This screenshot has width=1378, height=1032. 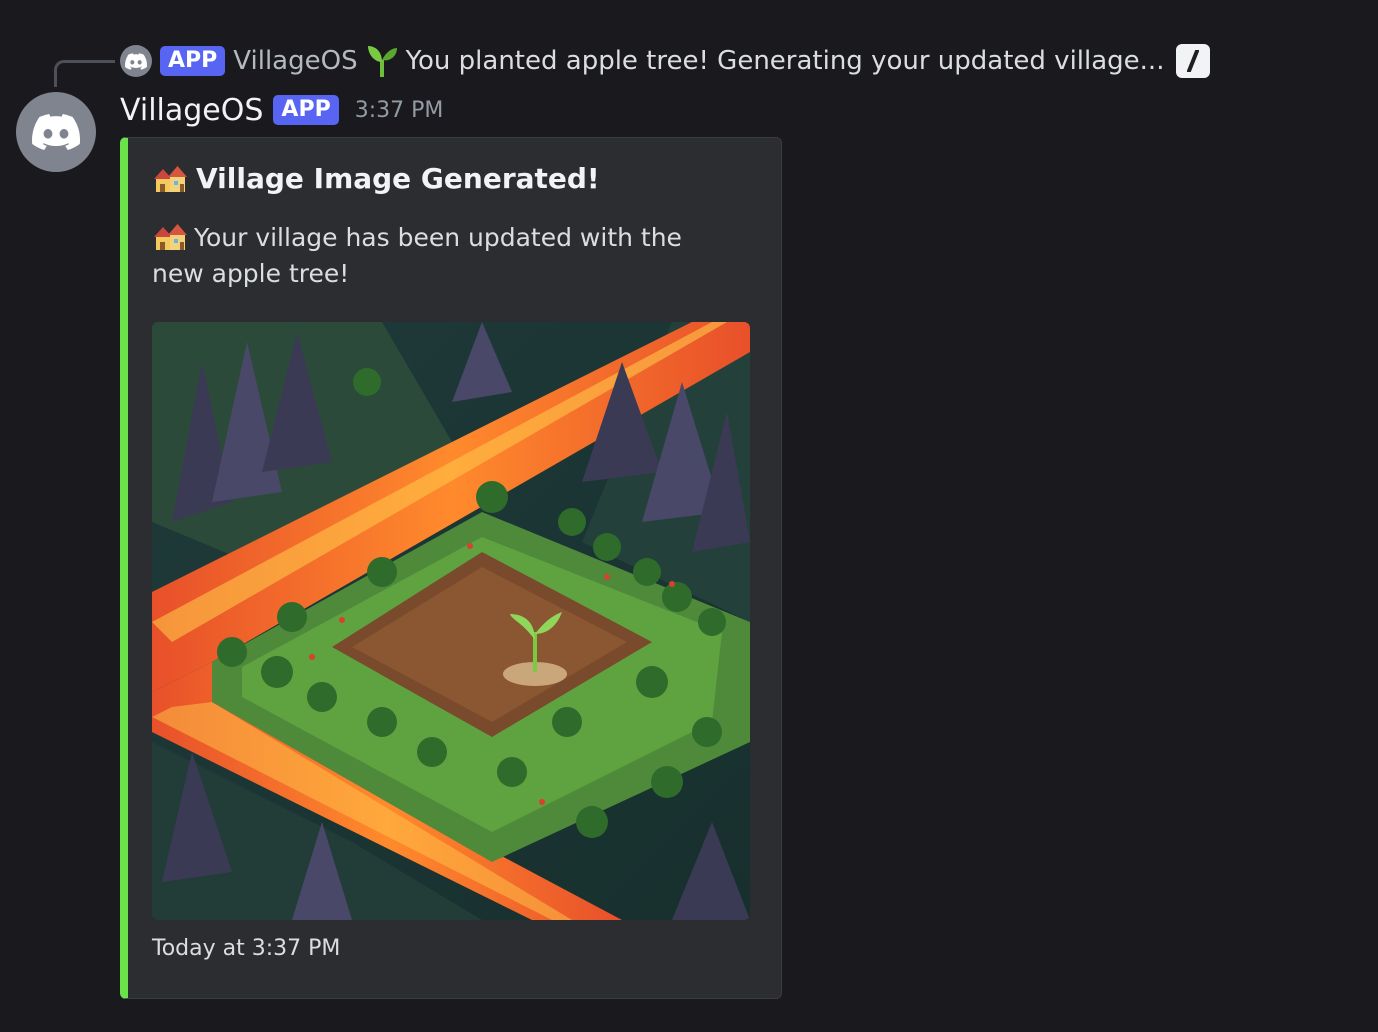 I want to click on message-header: VillageOS APP 3:37 PM, so click(x=281, y=110).